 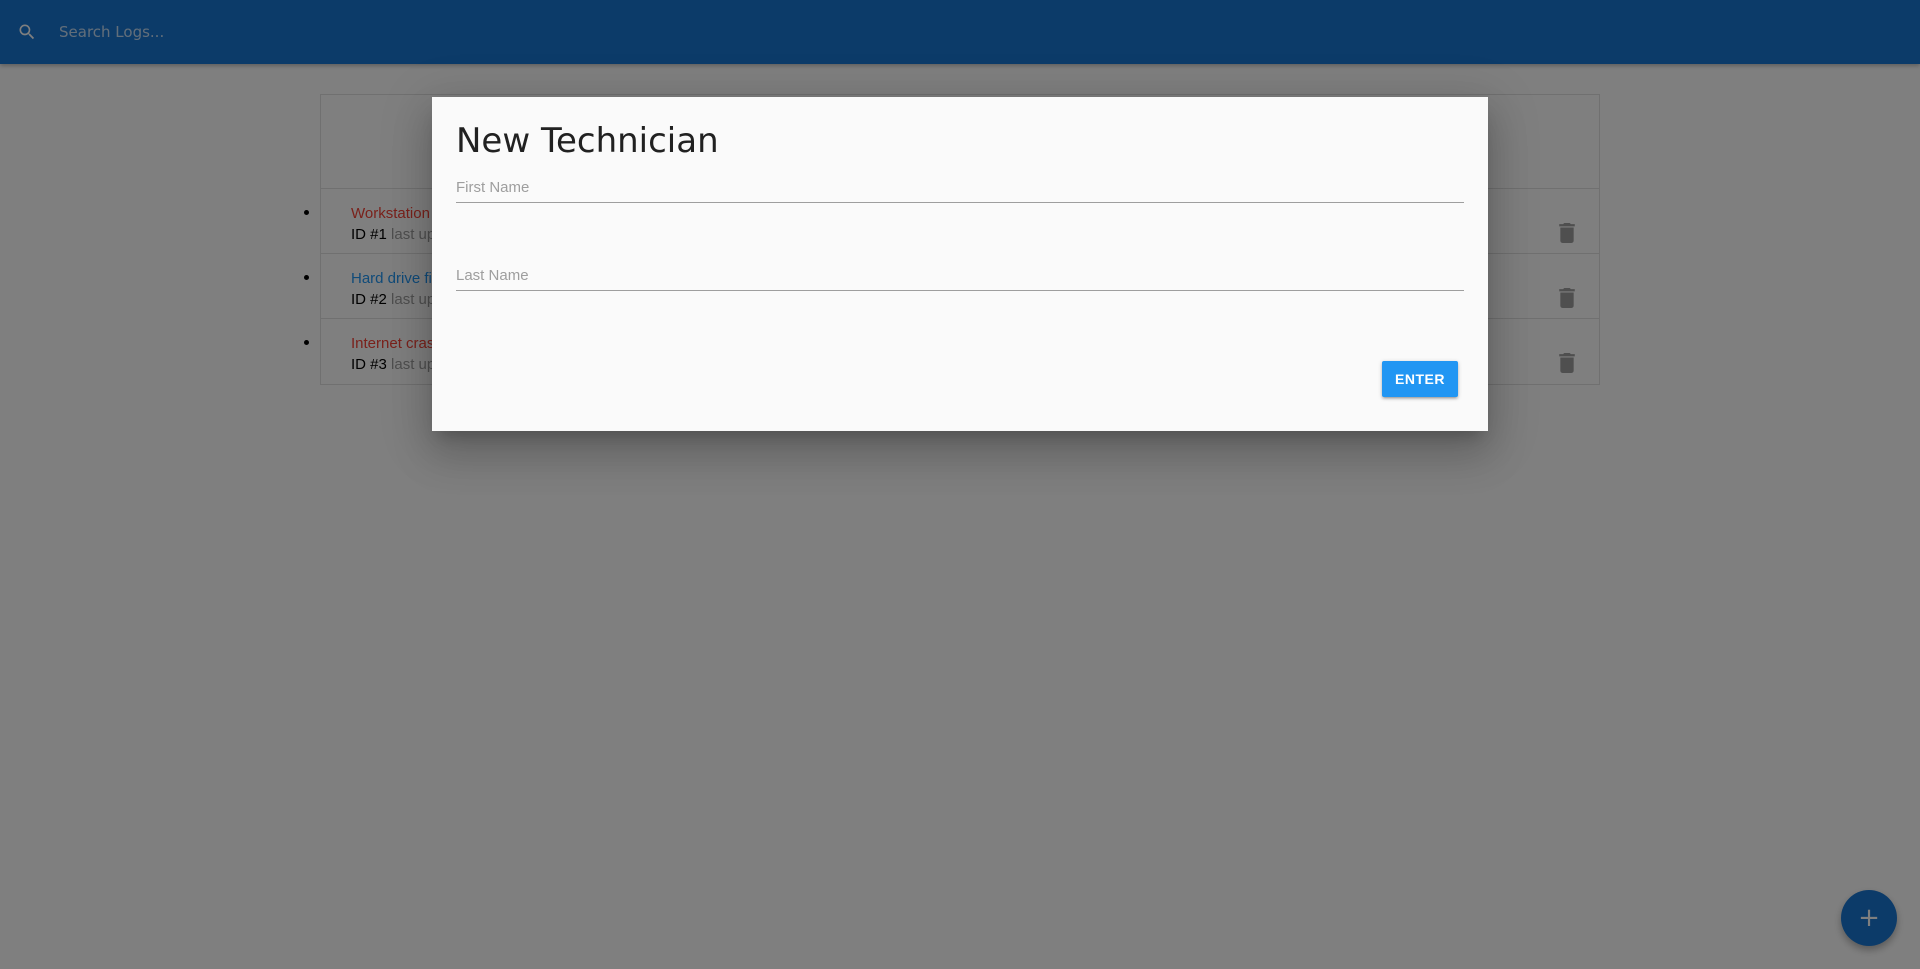 What do you see at coordinates (587, 141) in the screenshot?
I see `modal-title: New Technician` at bounding box center [587, 141].